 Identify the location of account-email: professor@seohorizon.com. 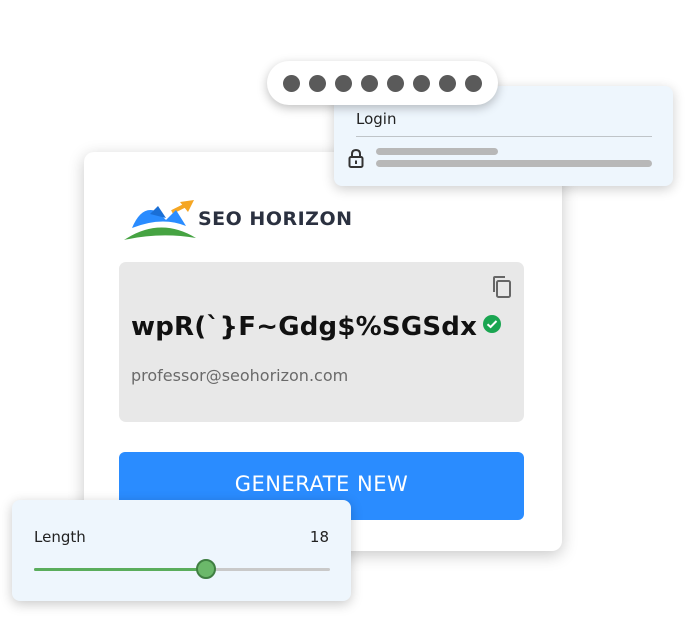
(240, 375).